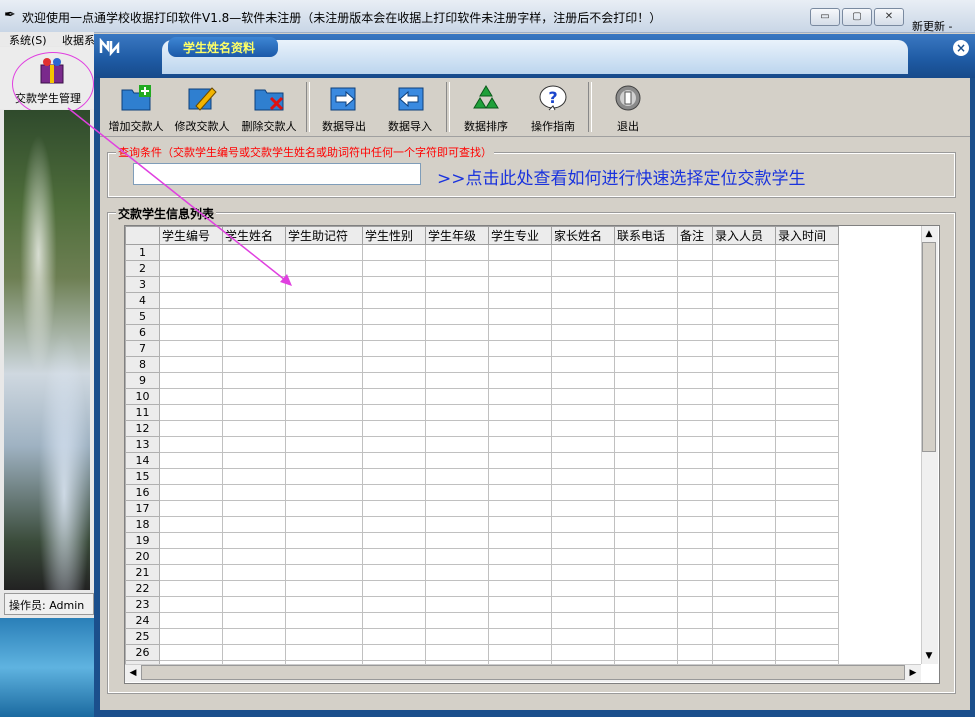  I want to click on query-search-input, so click(277, 174).